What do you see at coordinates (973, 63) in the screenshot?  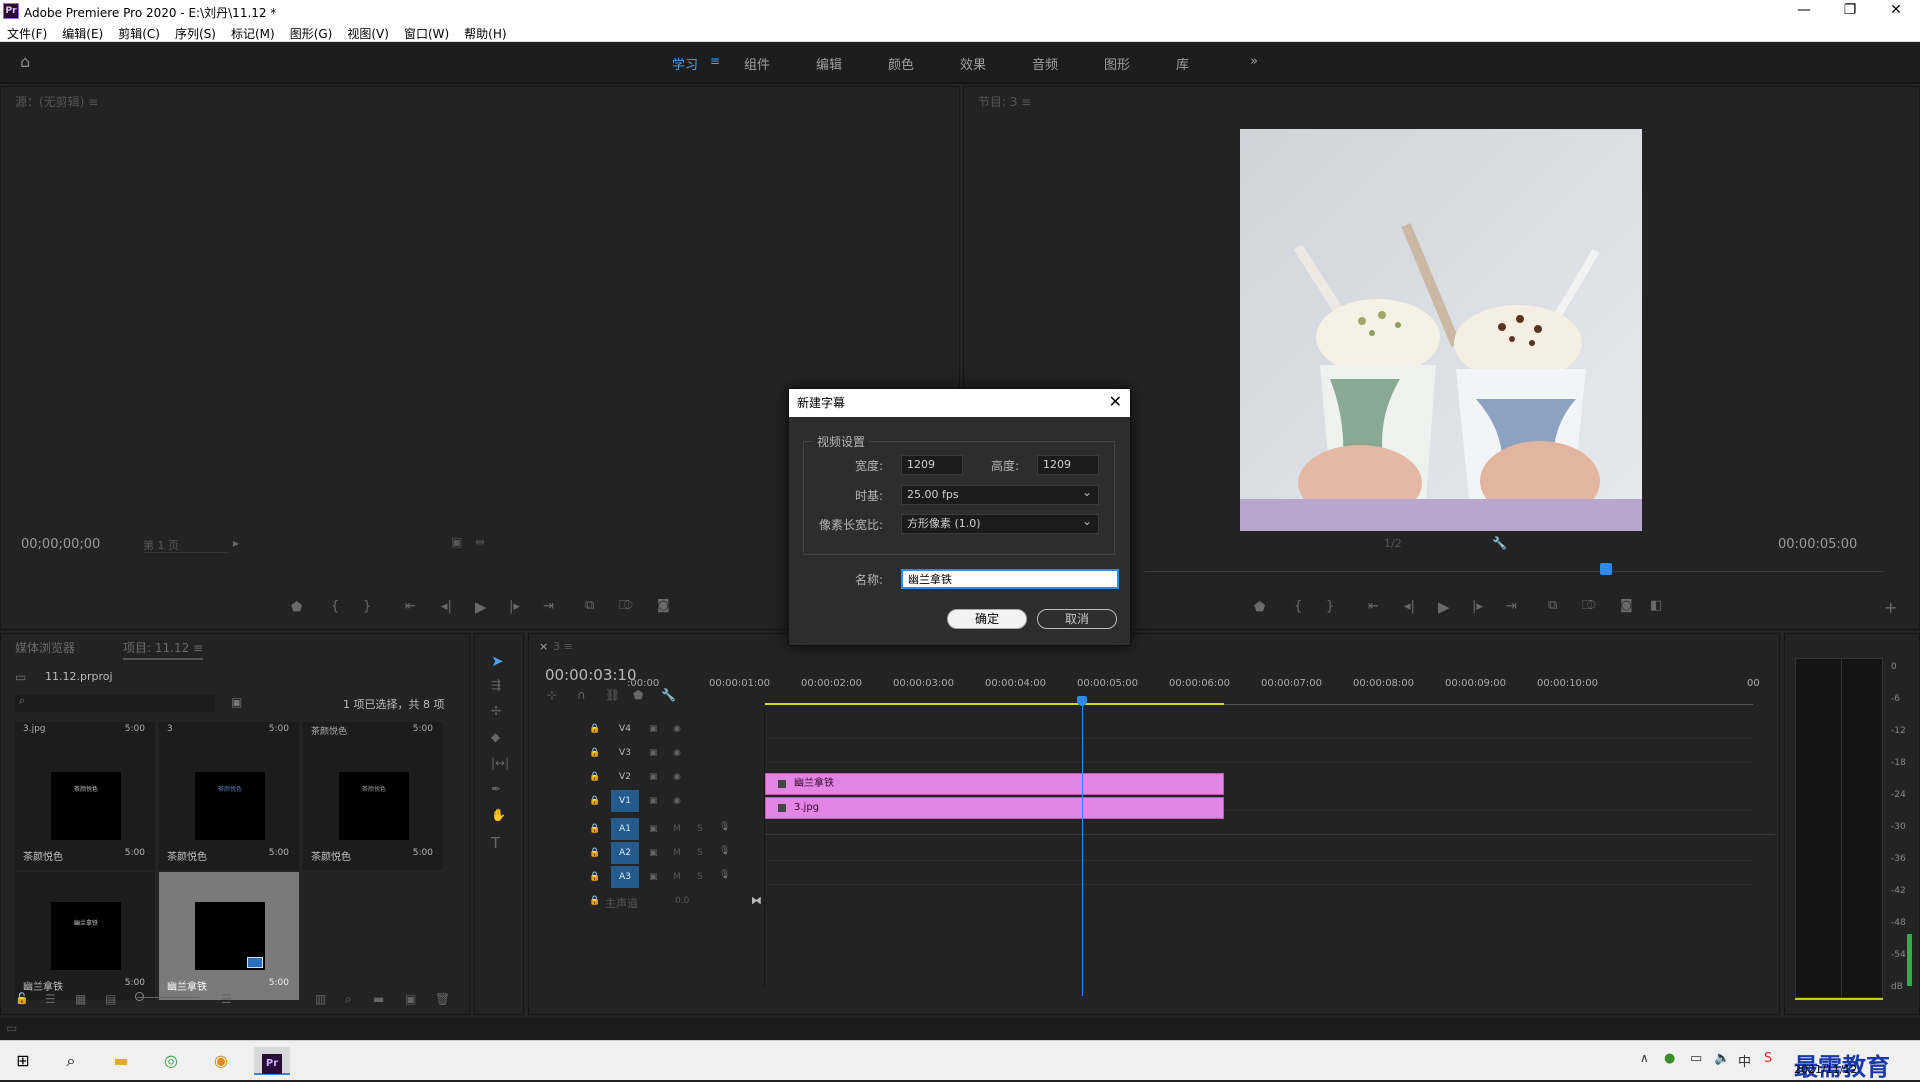 I see `workspace-tab-effects: 效果` at bounding box center [973, 63].